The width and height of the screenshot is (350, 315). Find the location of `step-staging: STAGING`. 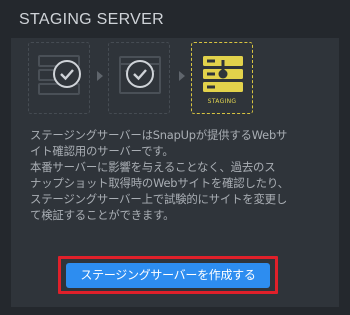

step-staging: STAGING is located at coordinates (222, 78).